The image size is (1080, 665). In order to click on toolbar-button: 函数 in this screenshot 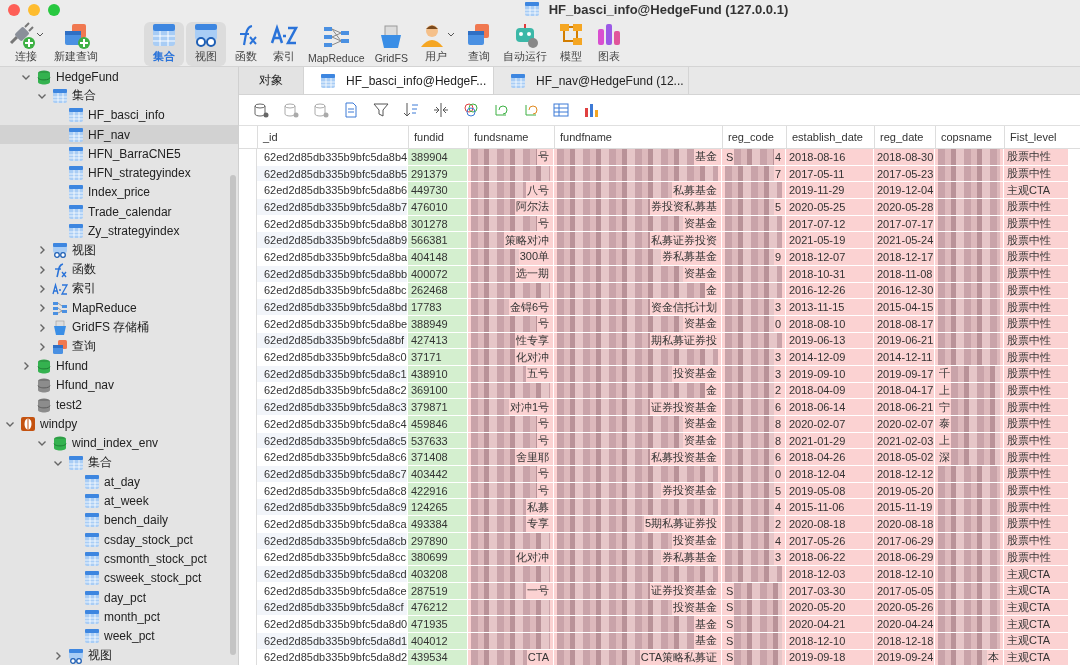, I will do `click(246, 44)`.